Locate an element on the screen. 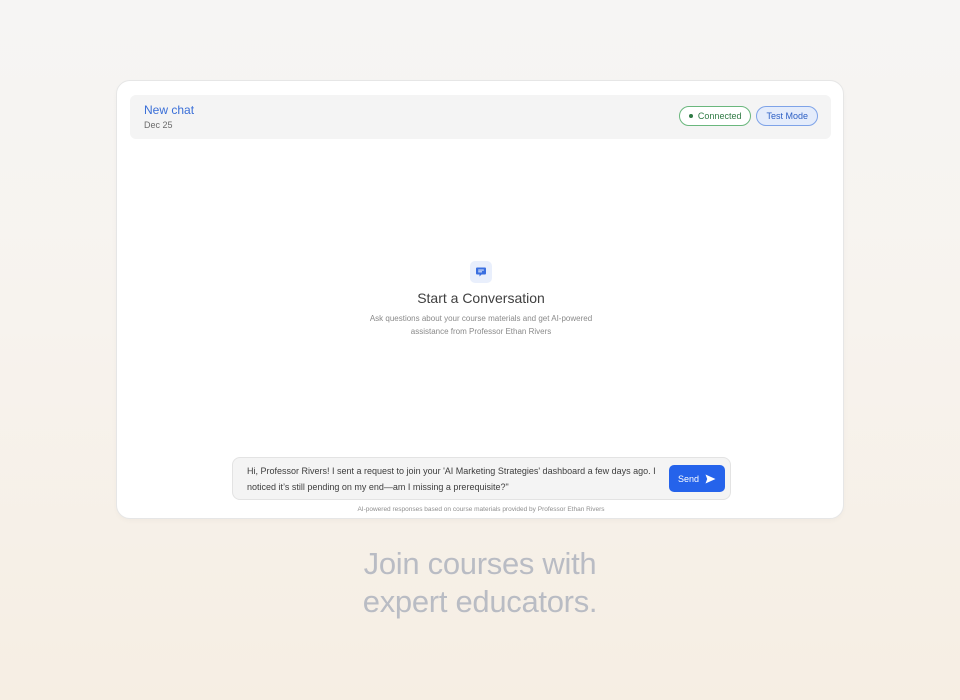  marketing-tagline: Join courses with expert educators. is located at coordinates (480, 583).